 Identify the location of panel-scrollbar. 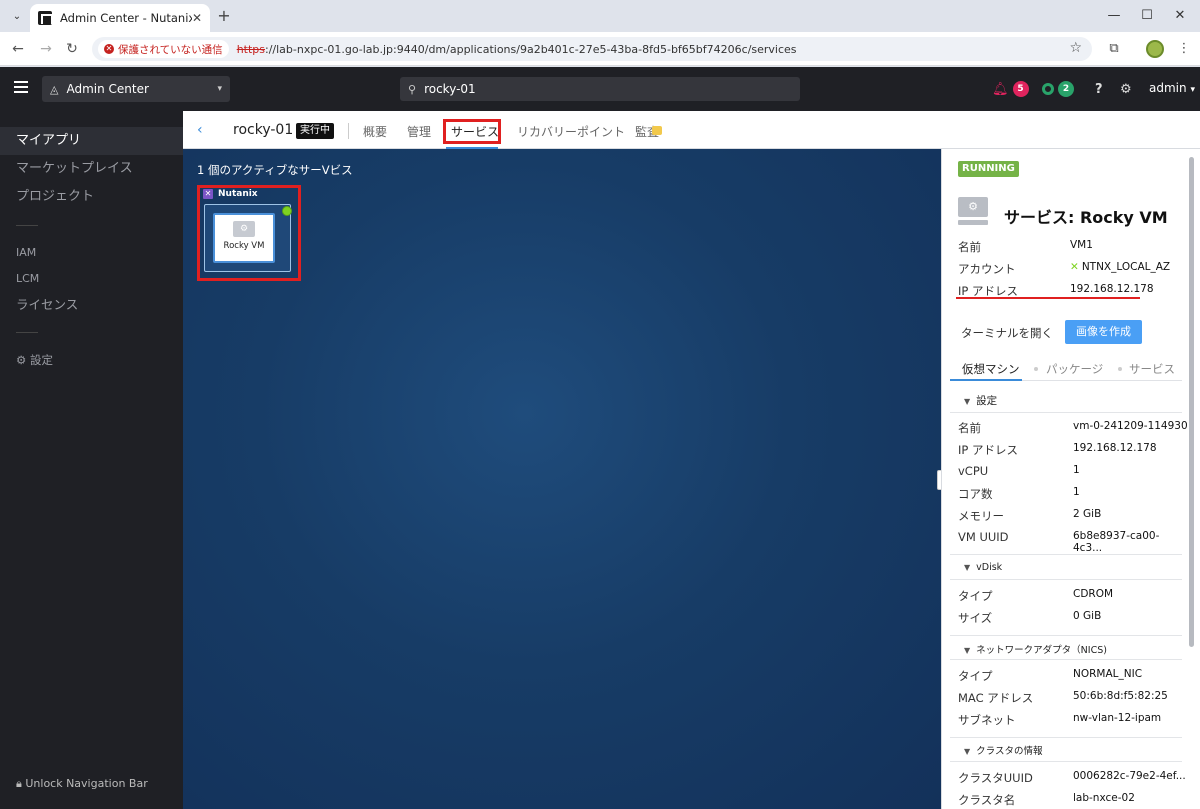
(1191, 402).